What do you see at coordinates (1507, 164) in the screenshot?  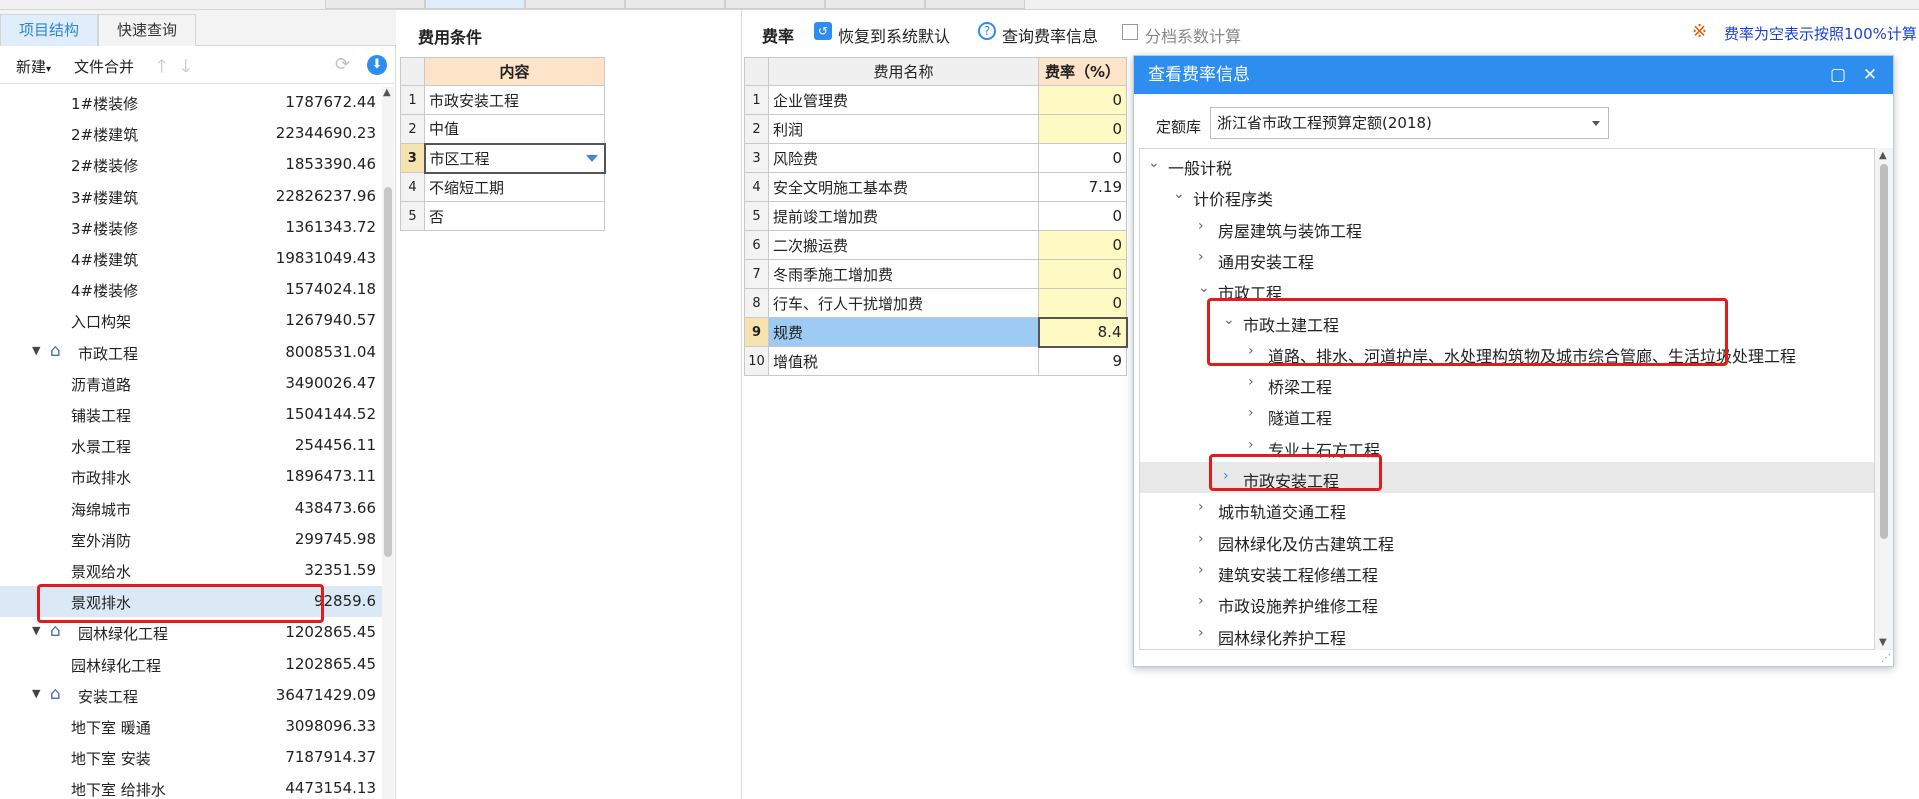 I see `category-tree-row: ⌄ 一般计税` at bounding box center [1507, 164].